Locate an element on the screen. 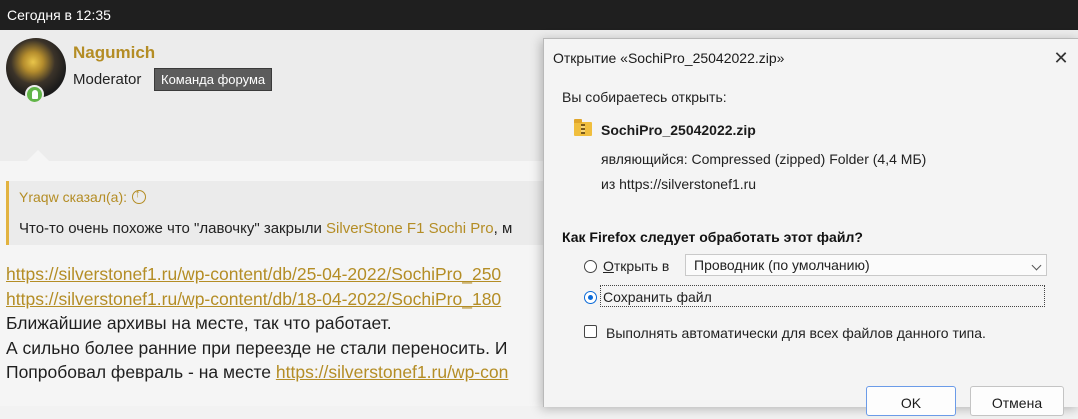 This screenshot has width=1078, height=419. open-with-label: Открыть в is located at coordinates (636, 266).